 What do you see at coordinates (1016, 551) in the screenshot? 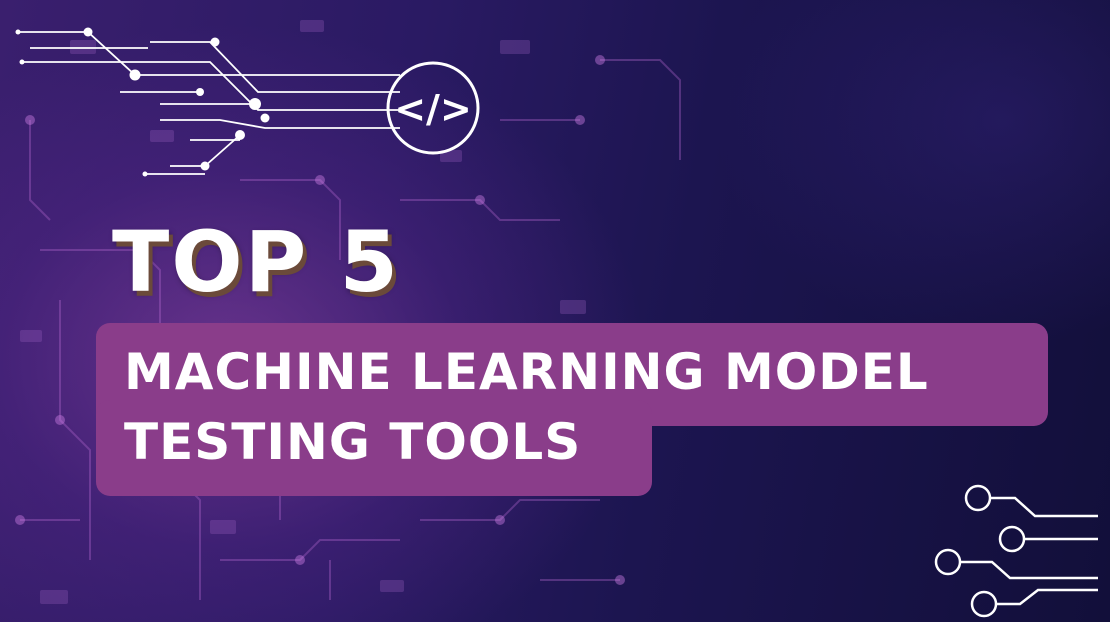
I see `circuit-nodes-icon` at bounding box center [1016, 551].